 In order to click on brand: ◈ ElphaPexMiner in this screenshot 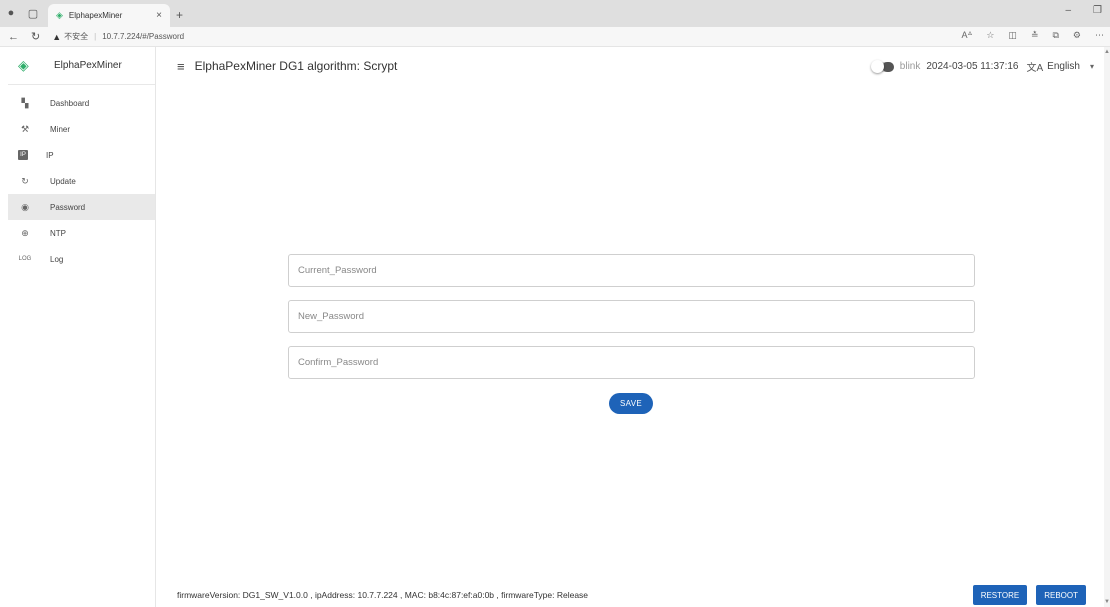, I will do `click(81, 66)`.